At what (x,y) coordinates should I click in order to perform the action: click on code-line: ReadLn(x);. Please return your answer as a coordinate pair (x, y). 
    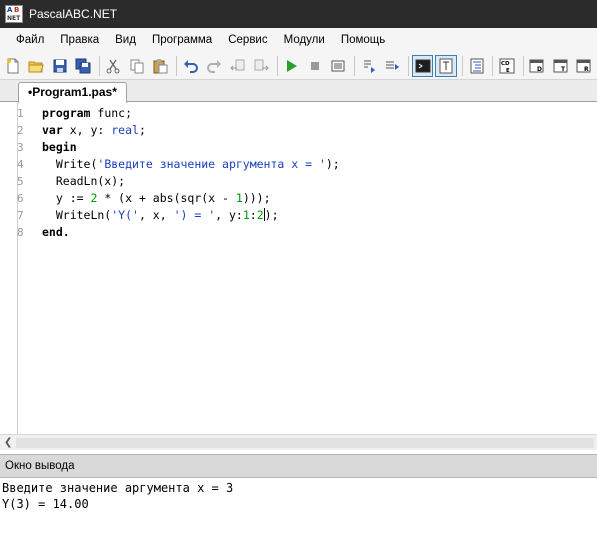
    Looking at the image, I should click on (83, 181).